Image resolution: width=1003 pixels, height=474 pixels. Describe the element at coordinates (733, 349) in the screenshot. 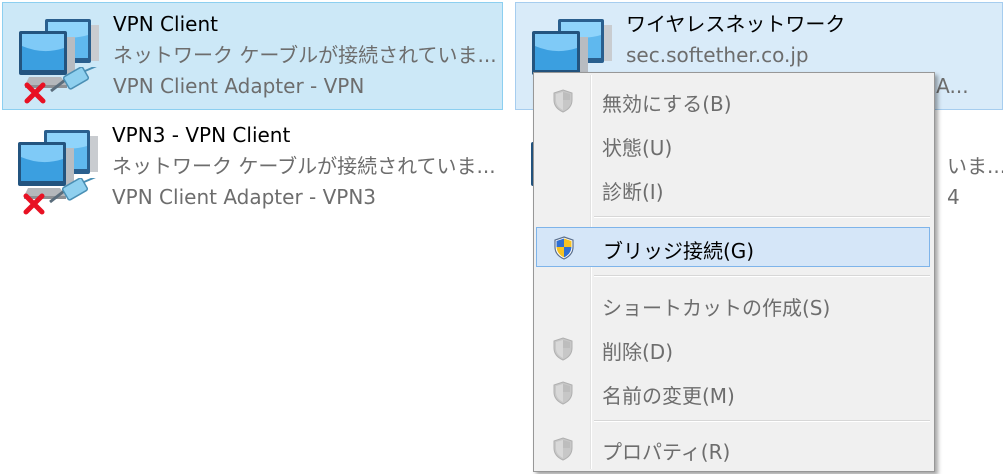

I see `menu-item-delete: 削除(D)` at that location.